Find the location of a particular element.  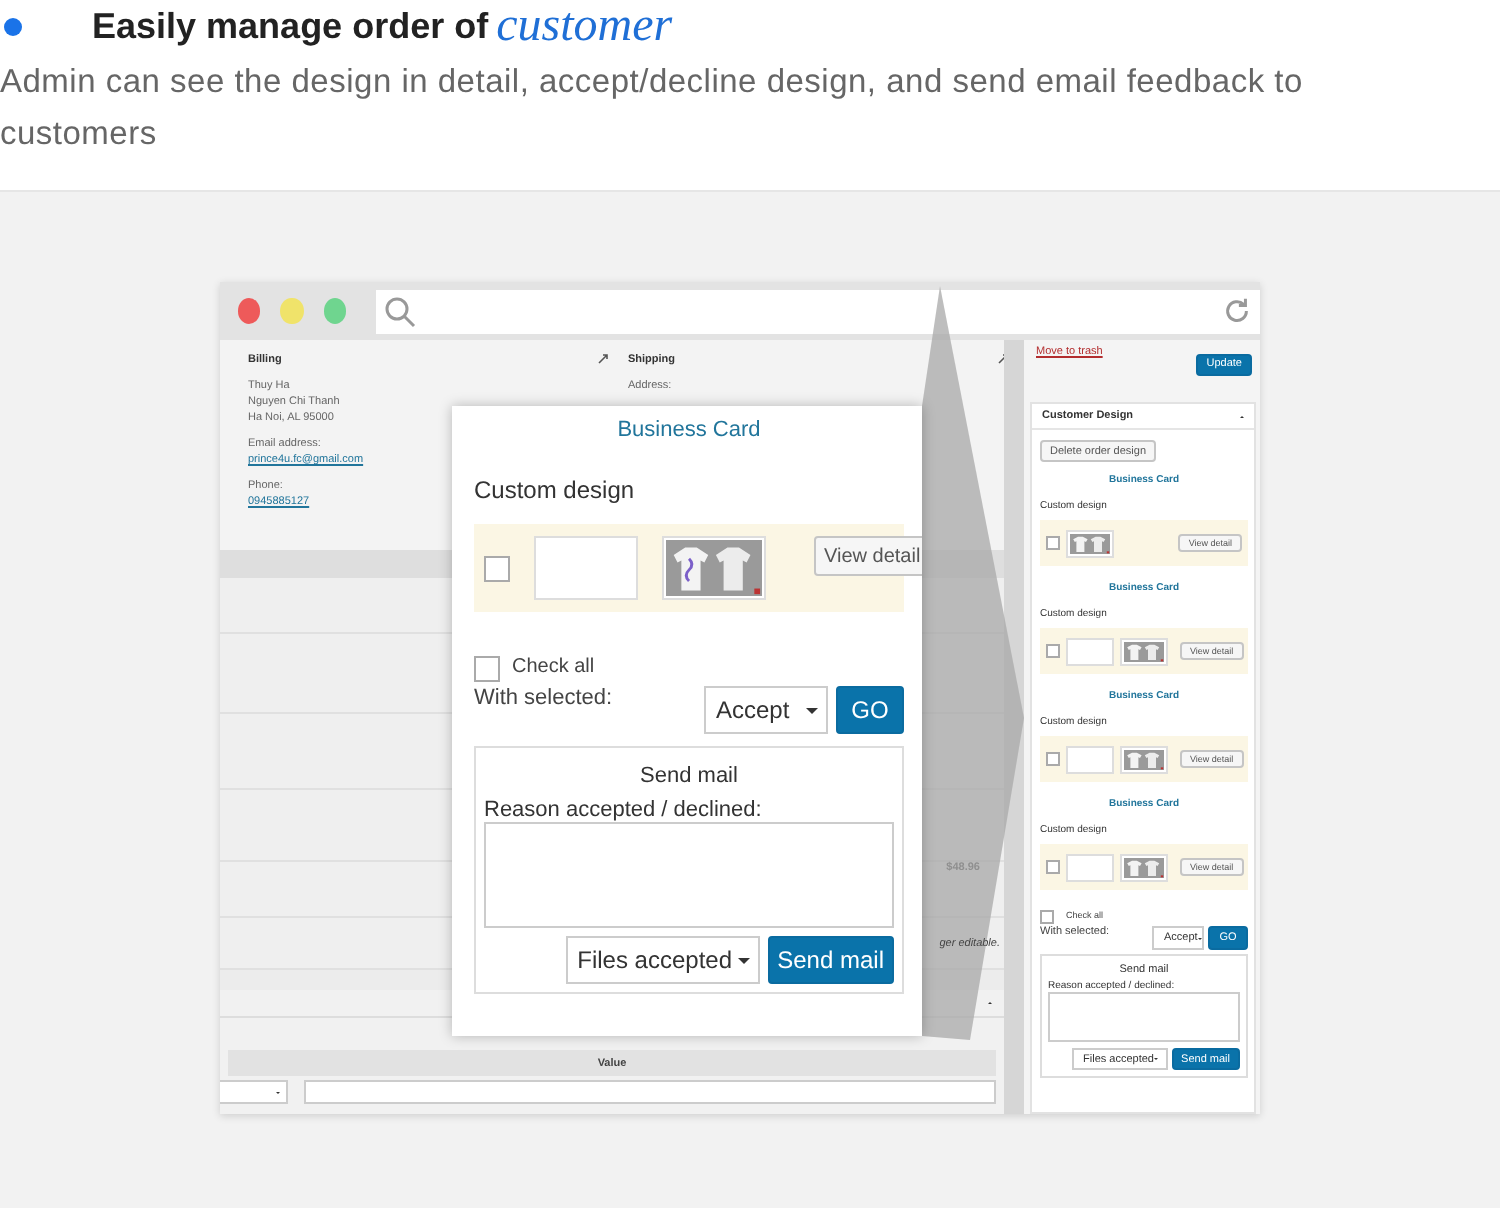

minimize-dot-icon is located at coordinates (292, 311).